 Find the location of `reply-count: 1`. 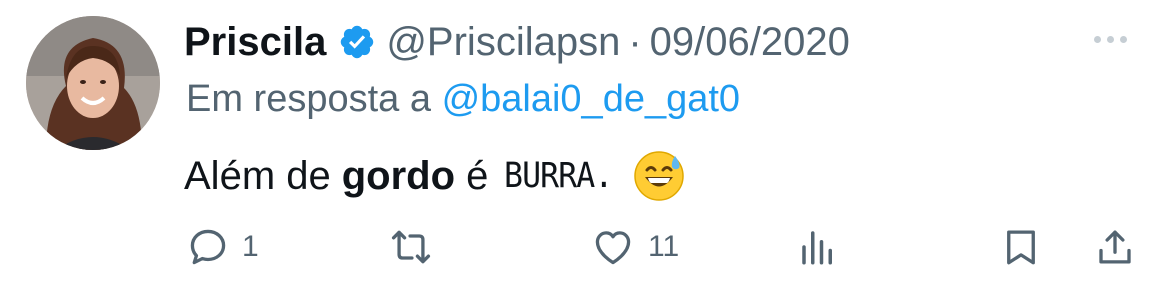

reply-count: 1 is located at coordinates (250, 246).